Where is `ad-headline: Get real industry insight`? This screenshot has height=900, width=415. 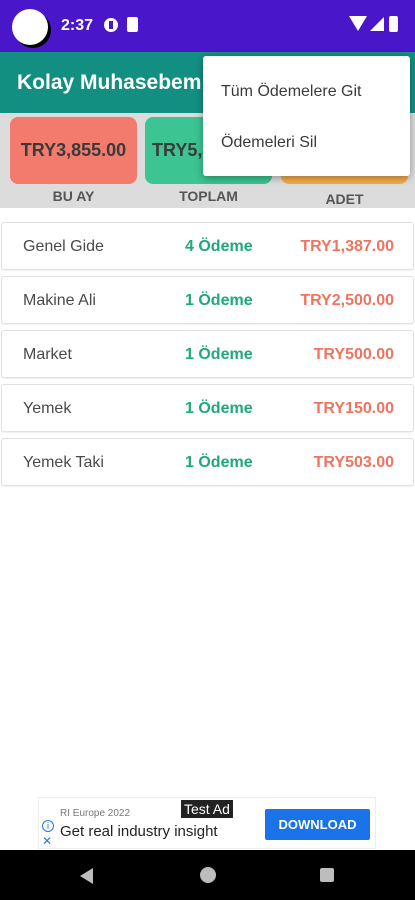
ad-headline: Get real industry insight is located at coordinates (139, 831).